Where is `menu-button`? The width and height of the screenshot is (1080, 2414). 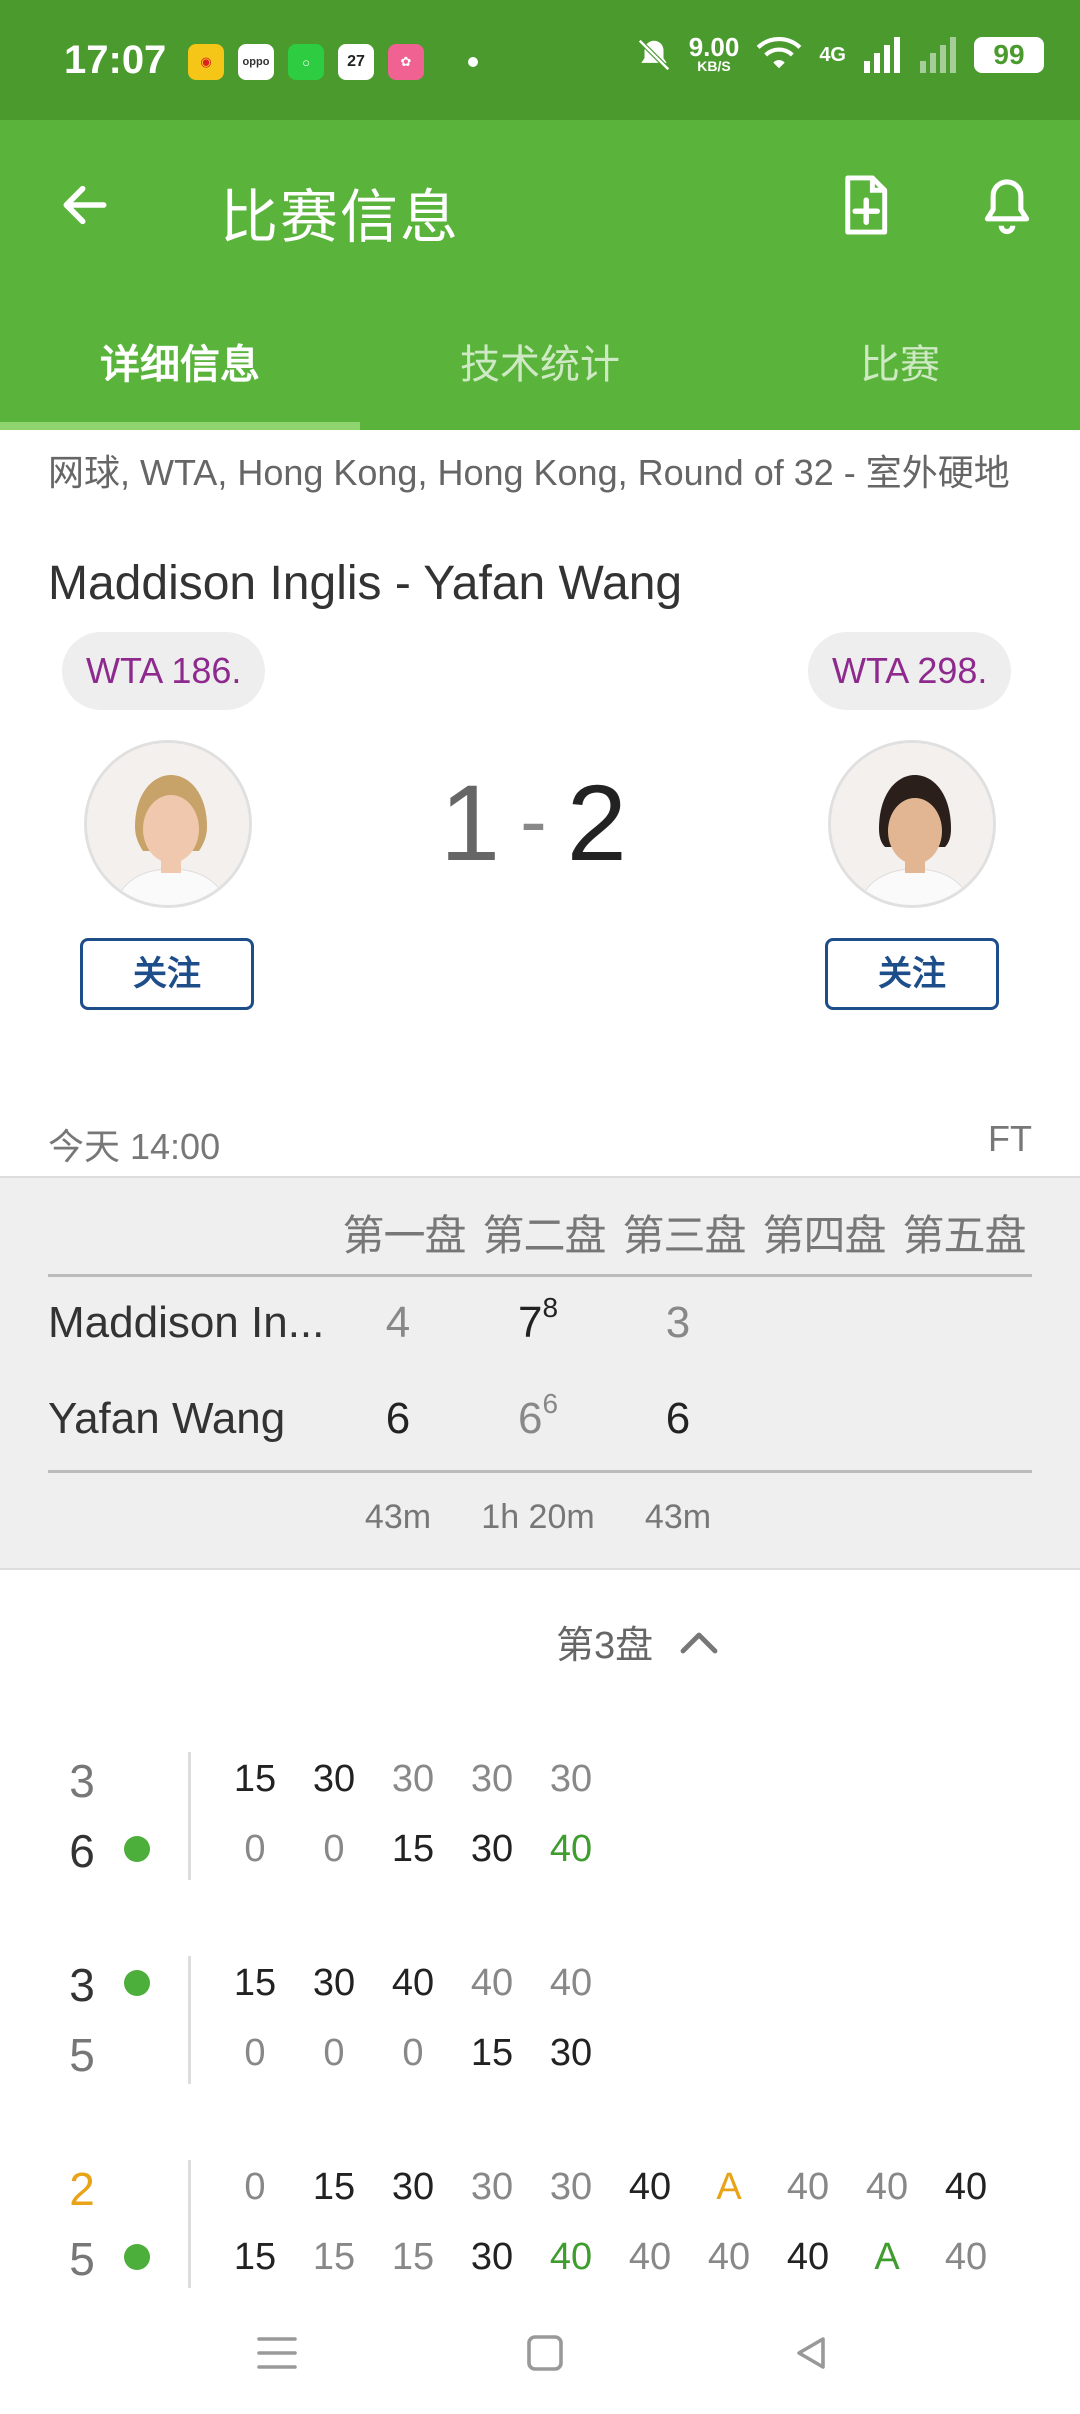 menu-button is located at coordinates (277, 2353).